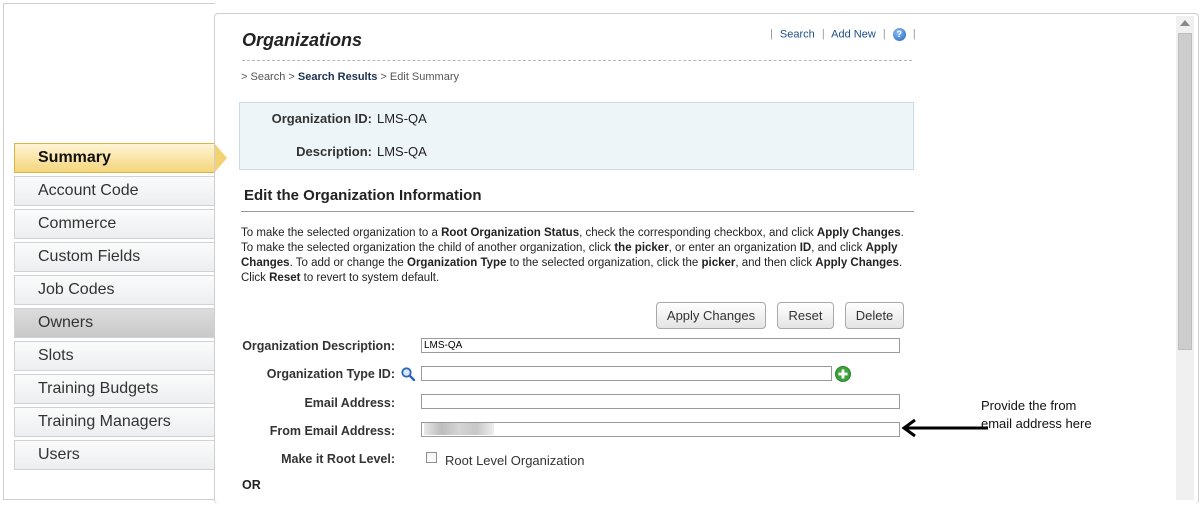  Describe the element at coordinates (318, 346) in the screenshot. I see `org-description-label: Organization Description:` at that location.